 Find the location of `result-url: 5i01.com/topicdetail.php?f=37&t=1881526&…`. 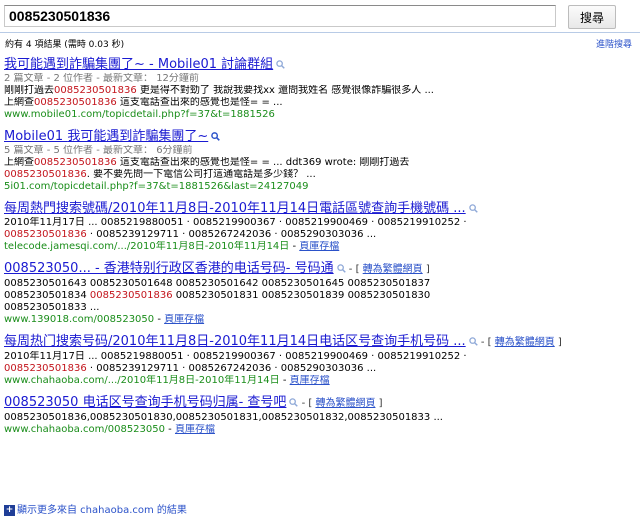

result-url: 5i01.com/topicdetail.php?f=37&t=1881526&… is located at coordinates (156, 186).